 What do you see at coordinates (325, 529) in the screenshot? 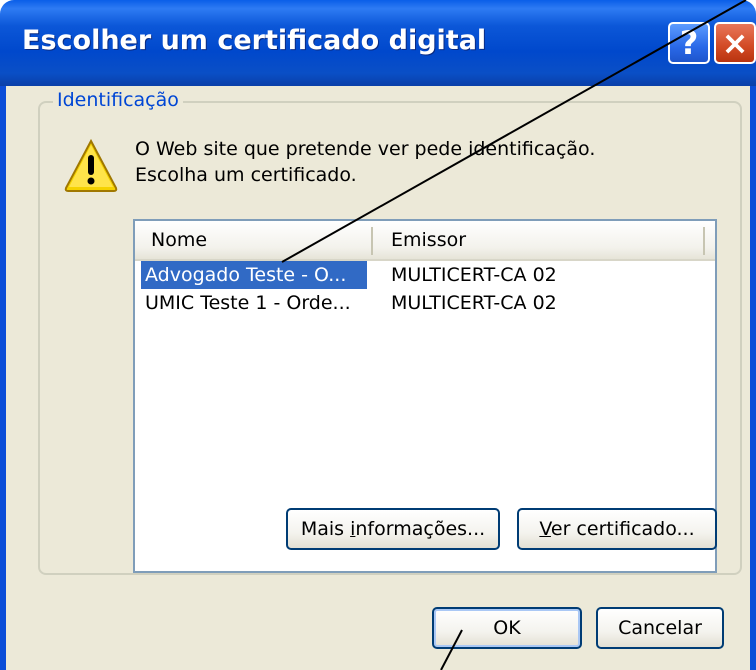
I see `more-info-label: Mais` at bounding box center [325, 529].